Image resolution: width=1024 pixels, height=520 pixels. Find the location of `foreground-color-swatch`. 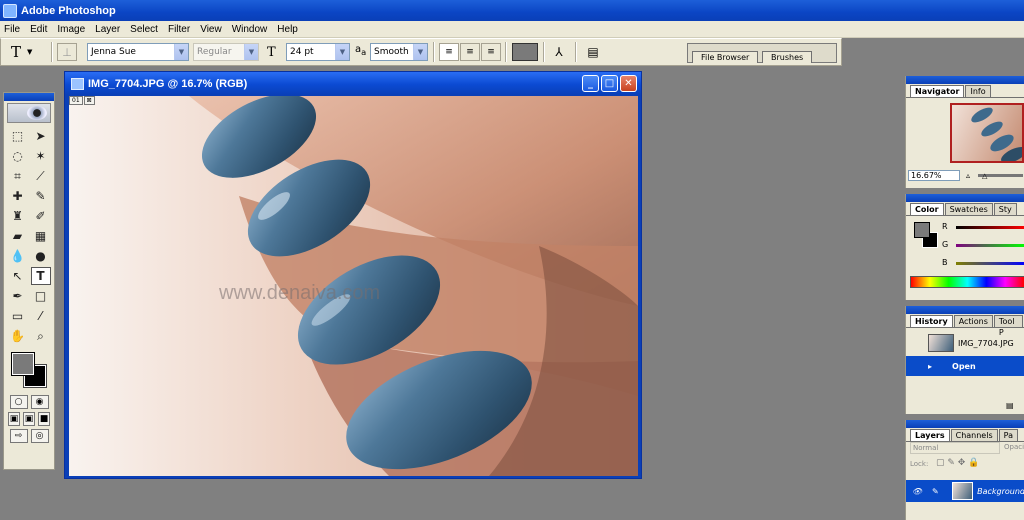

foreground-color-swatch is located at coordinates (23, 364).